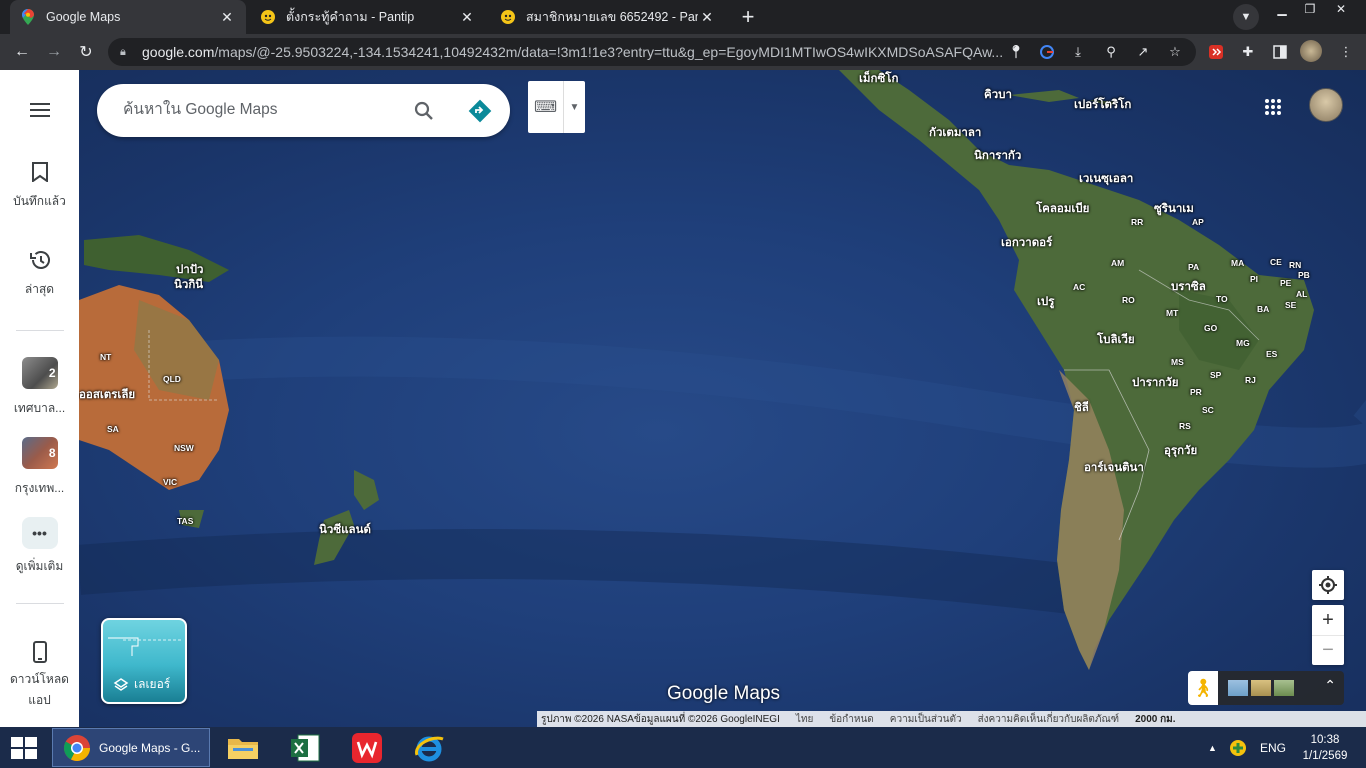  I want to click on side-panel-icon, so click(1280, 52).